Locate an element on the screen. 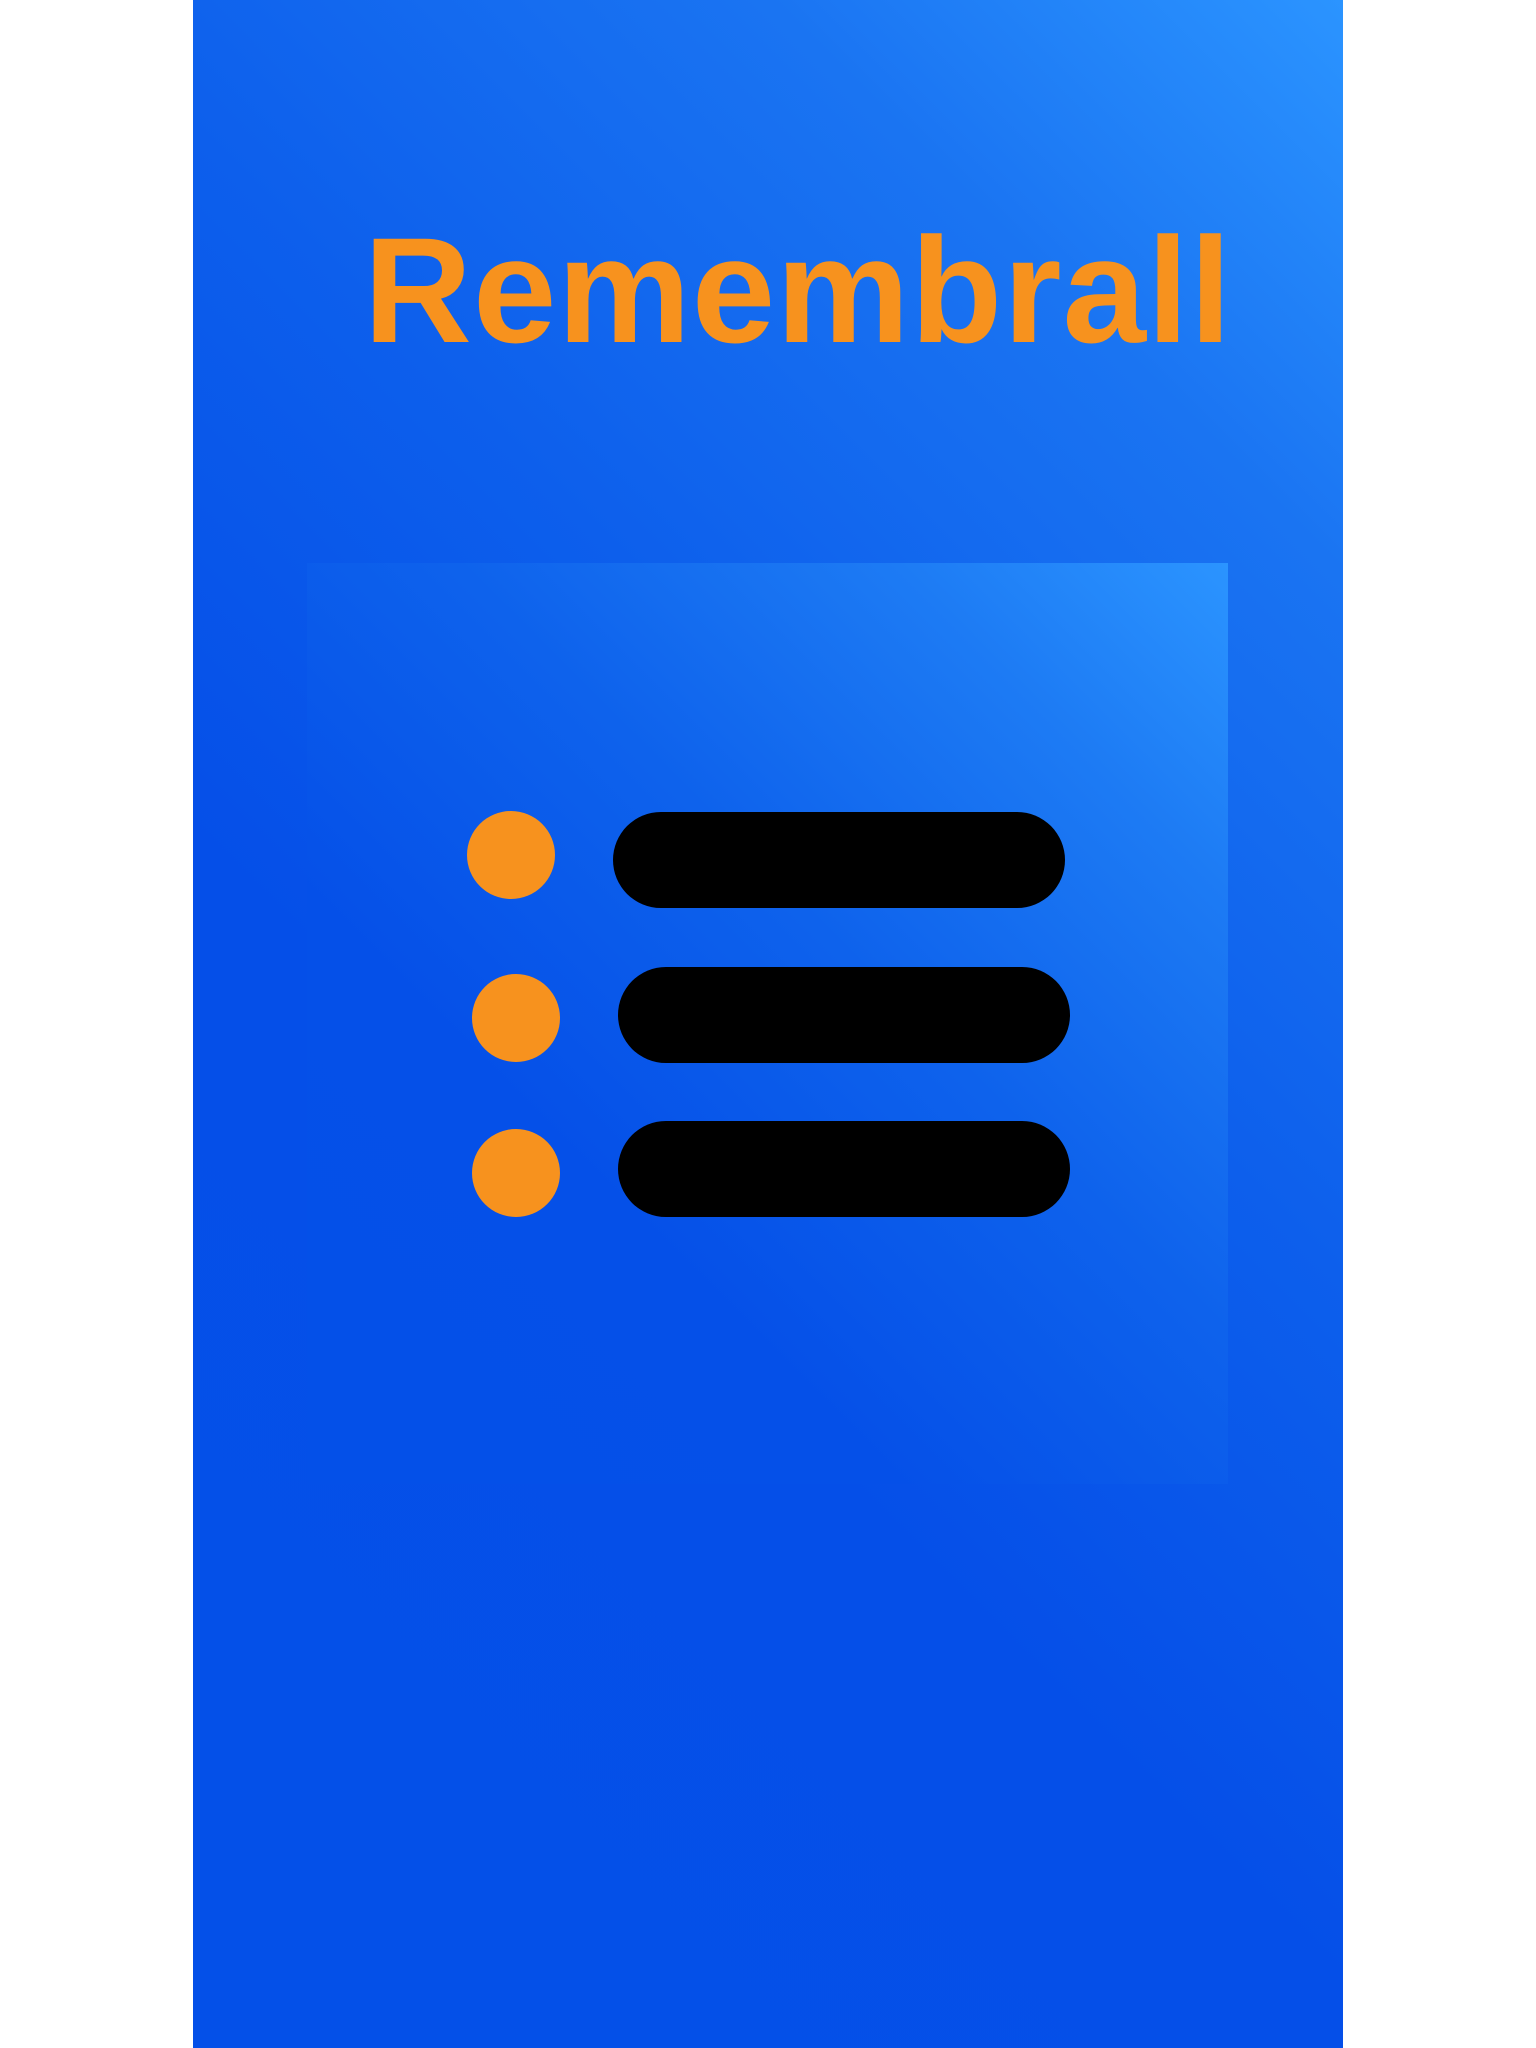 This screenshot has height=2048, width=1536. app-title: Remembrall is located at coordinates (798, 290).